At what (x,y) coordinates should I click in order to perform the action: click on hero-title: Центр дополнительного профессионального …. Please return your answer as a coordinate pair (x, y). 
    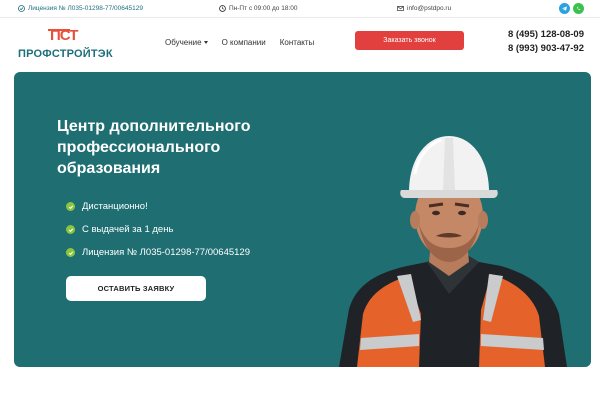
    Looking at the image, I should click on (154, 147).